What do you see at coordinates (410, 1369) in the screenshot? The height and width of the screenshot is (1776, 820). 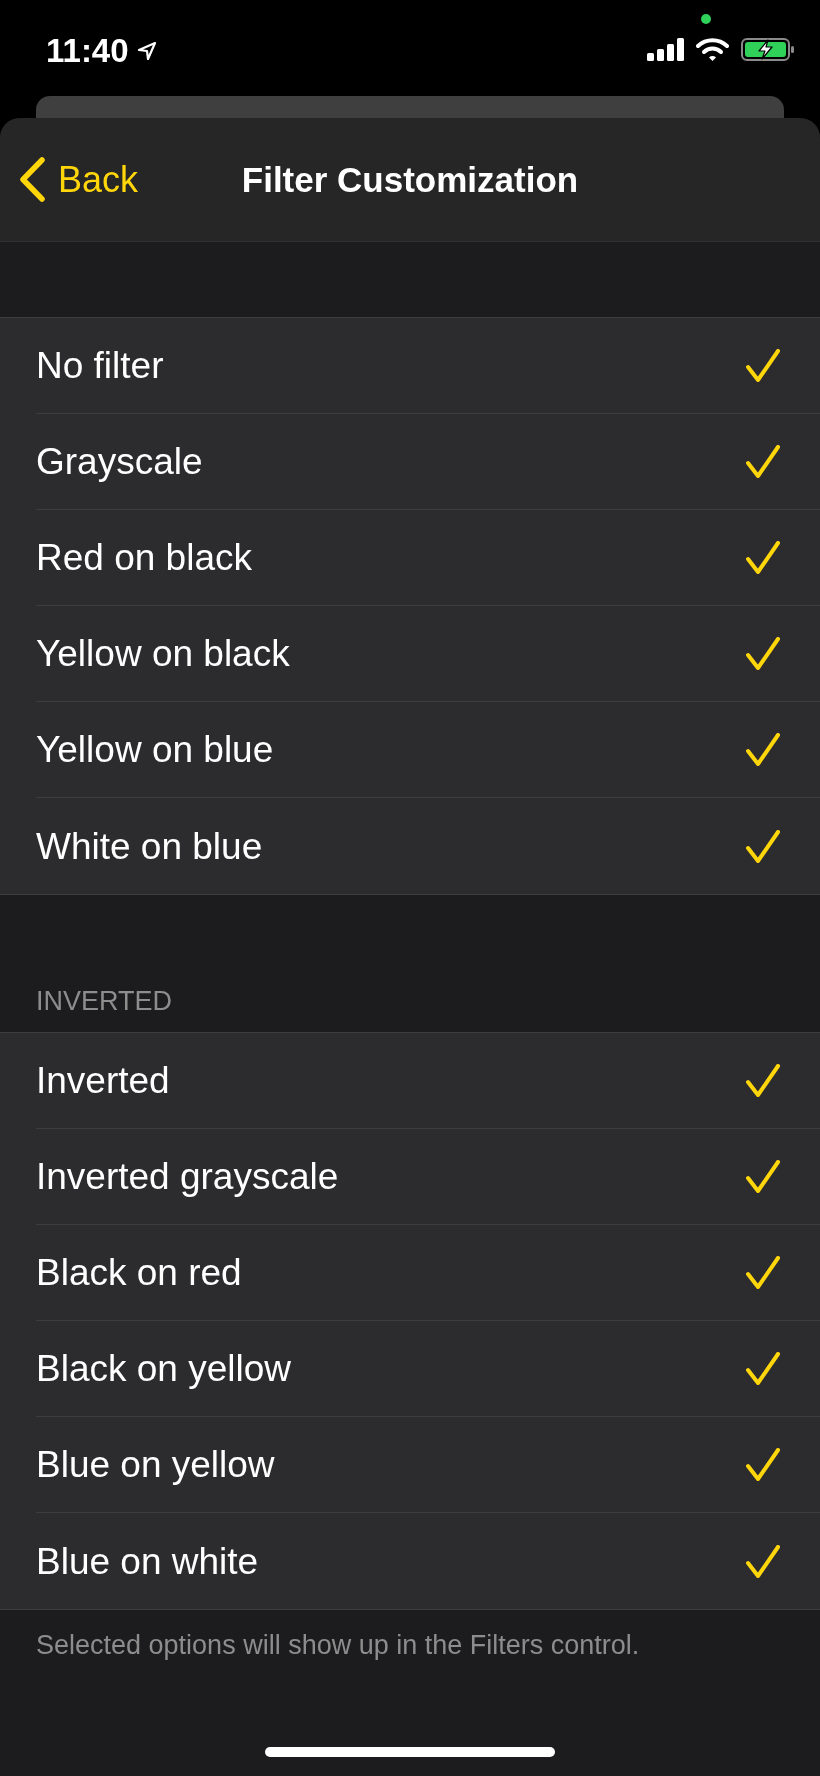 I see `filter-option: Black on yellow` at bounding box center [410, 1369].